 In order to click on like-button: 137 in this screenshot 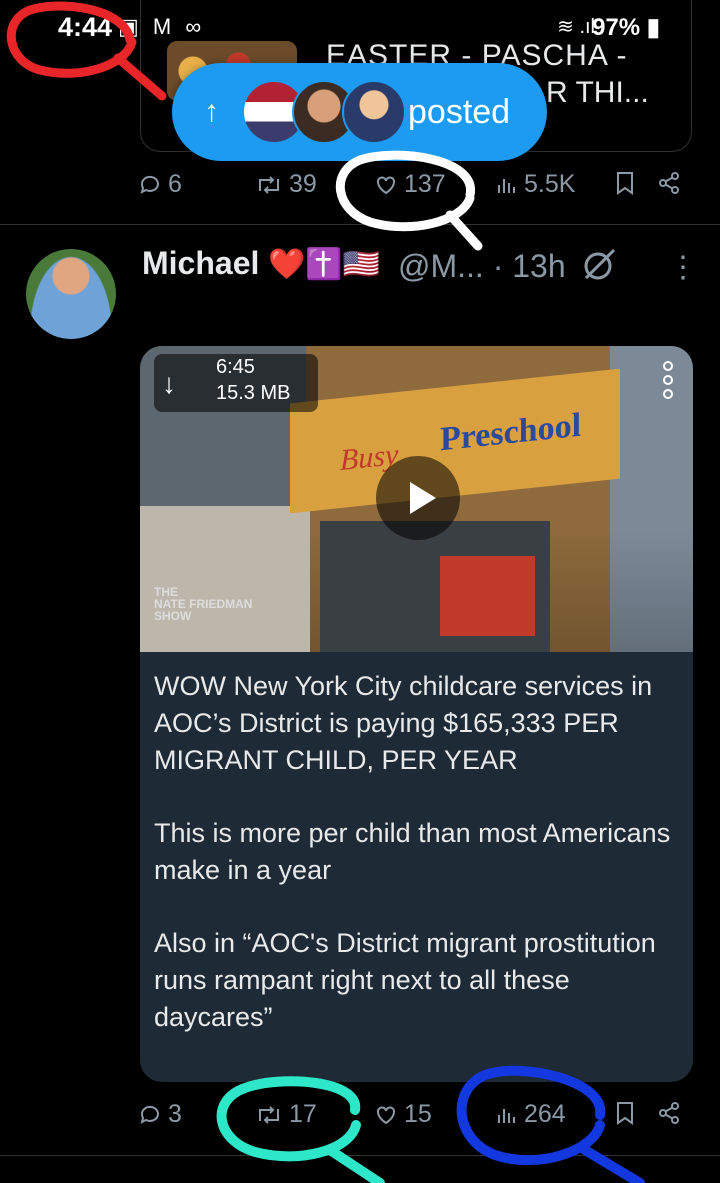, I will do `click(410, 184)`.